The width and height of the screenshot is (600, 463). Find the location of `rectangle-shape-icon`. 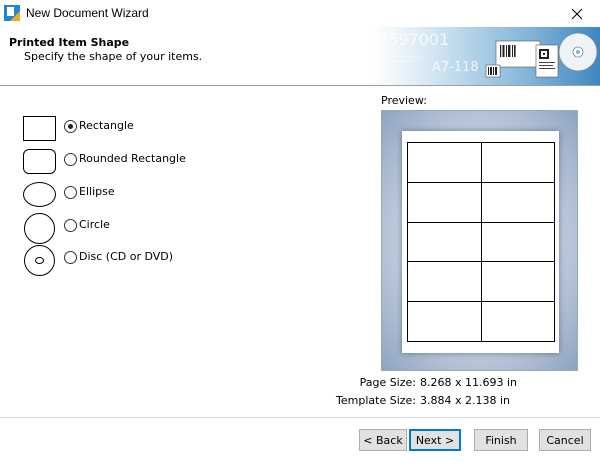

rectangle-shape-icon is located at coordinates (39, 128).